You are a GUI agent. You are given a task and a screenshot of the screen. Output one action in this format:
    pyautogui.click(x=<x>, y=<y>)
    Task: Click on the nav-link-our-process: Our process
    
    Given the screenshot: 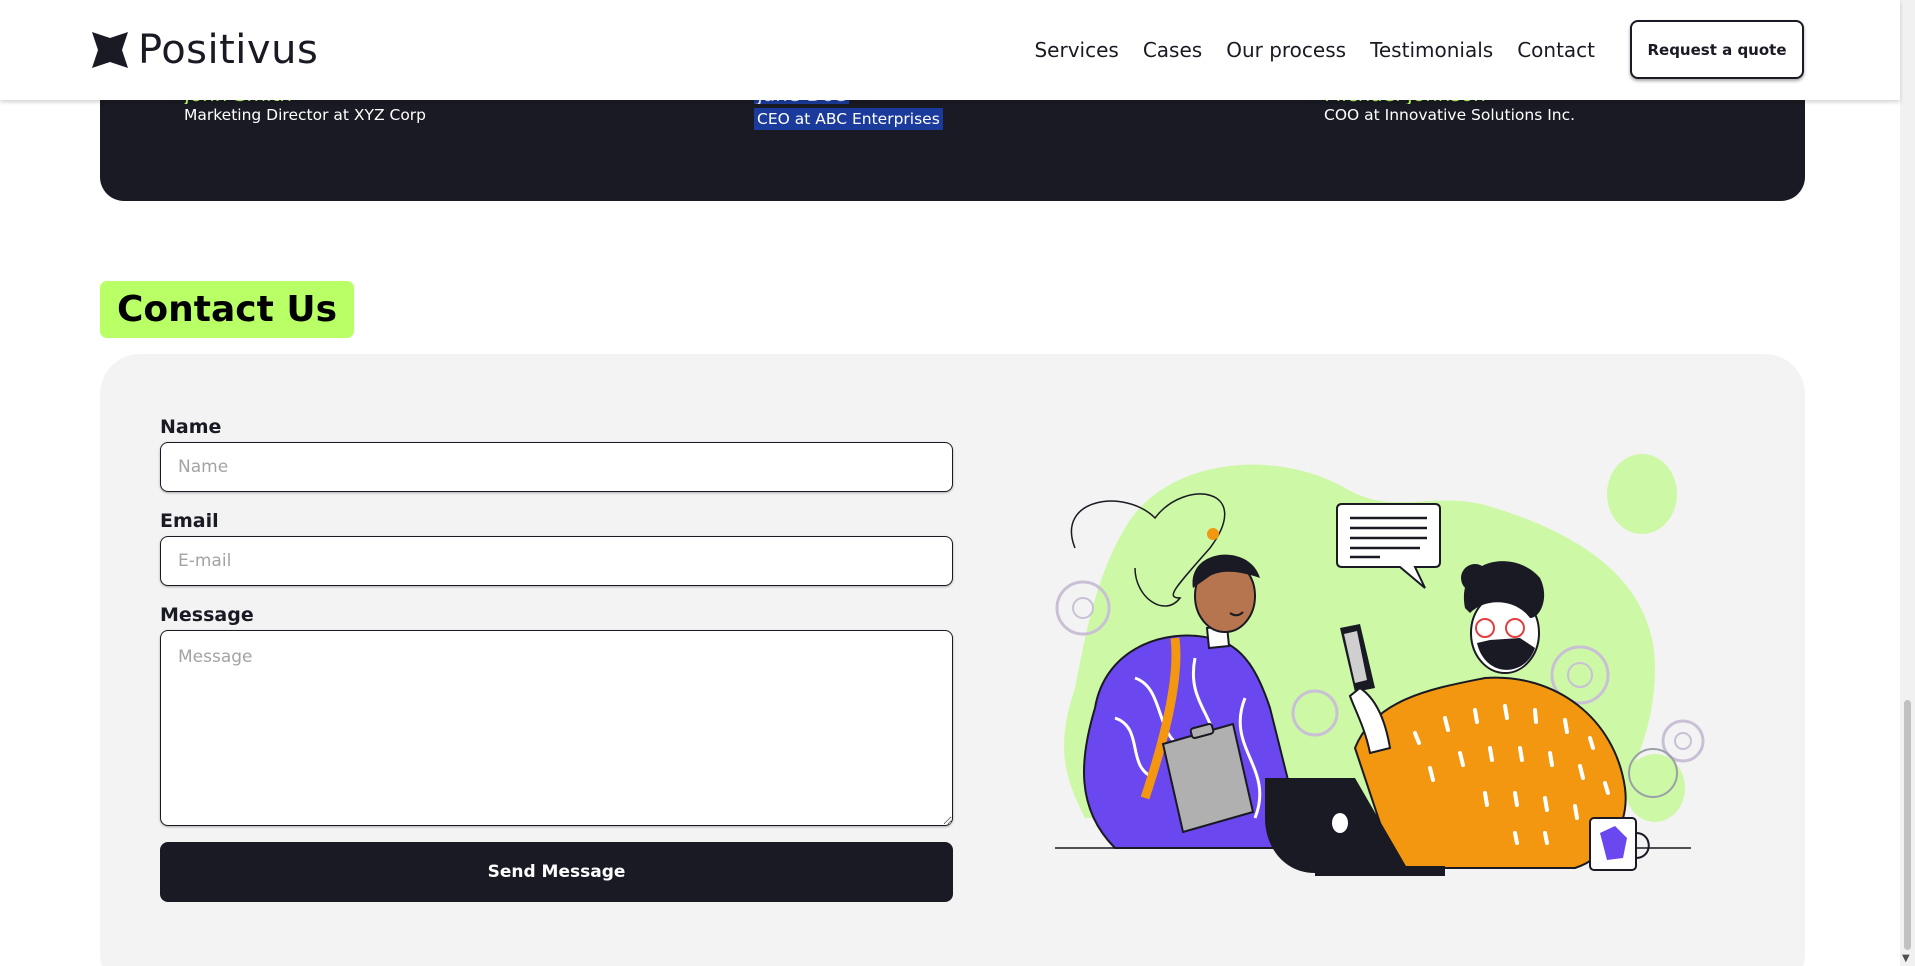 What is the action you would take?
    pyautogui.click(x=1286, y=50)
    